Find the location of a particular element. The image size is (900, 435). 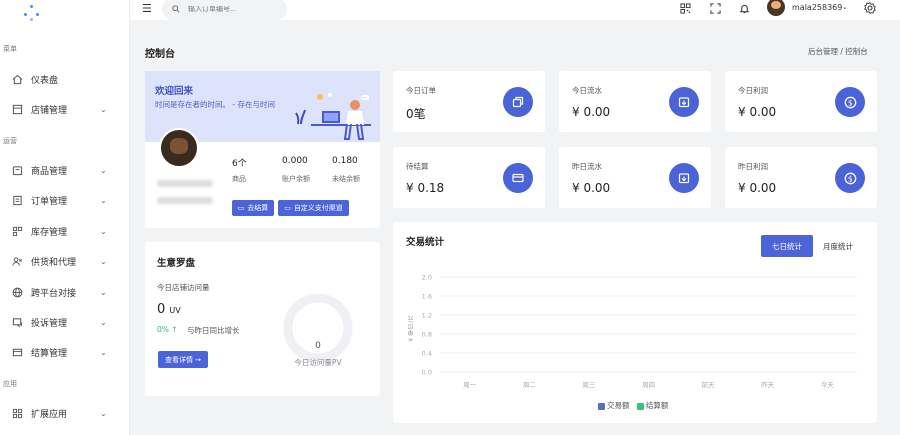

metric-value: 0笔 is located at coordinates (416, 114).